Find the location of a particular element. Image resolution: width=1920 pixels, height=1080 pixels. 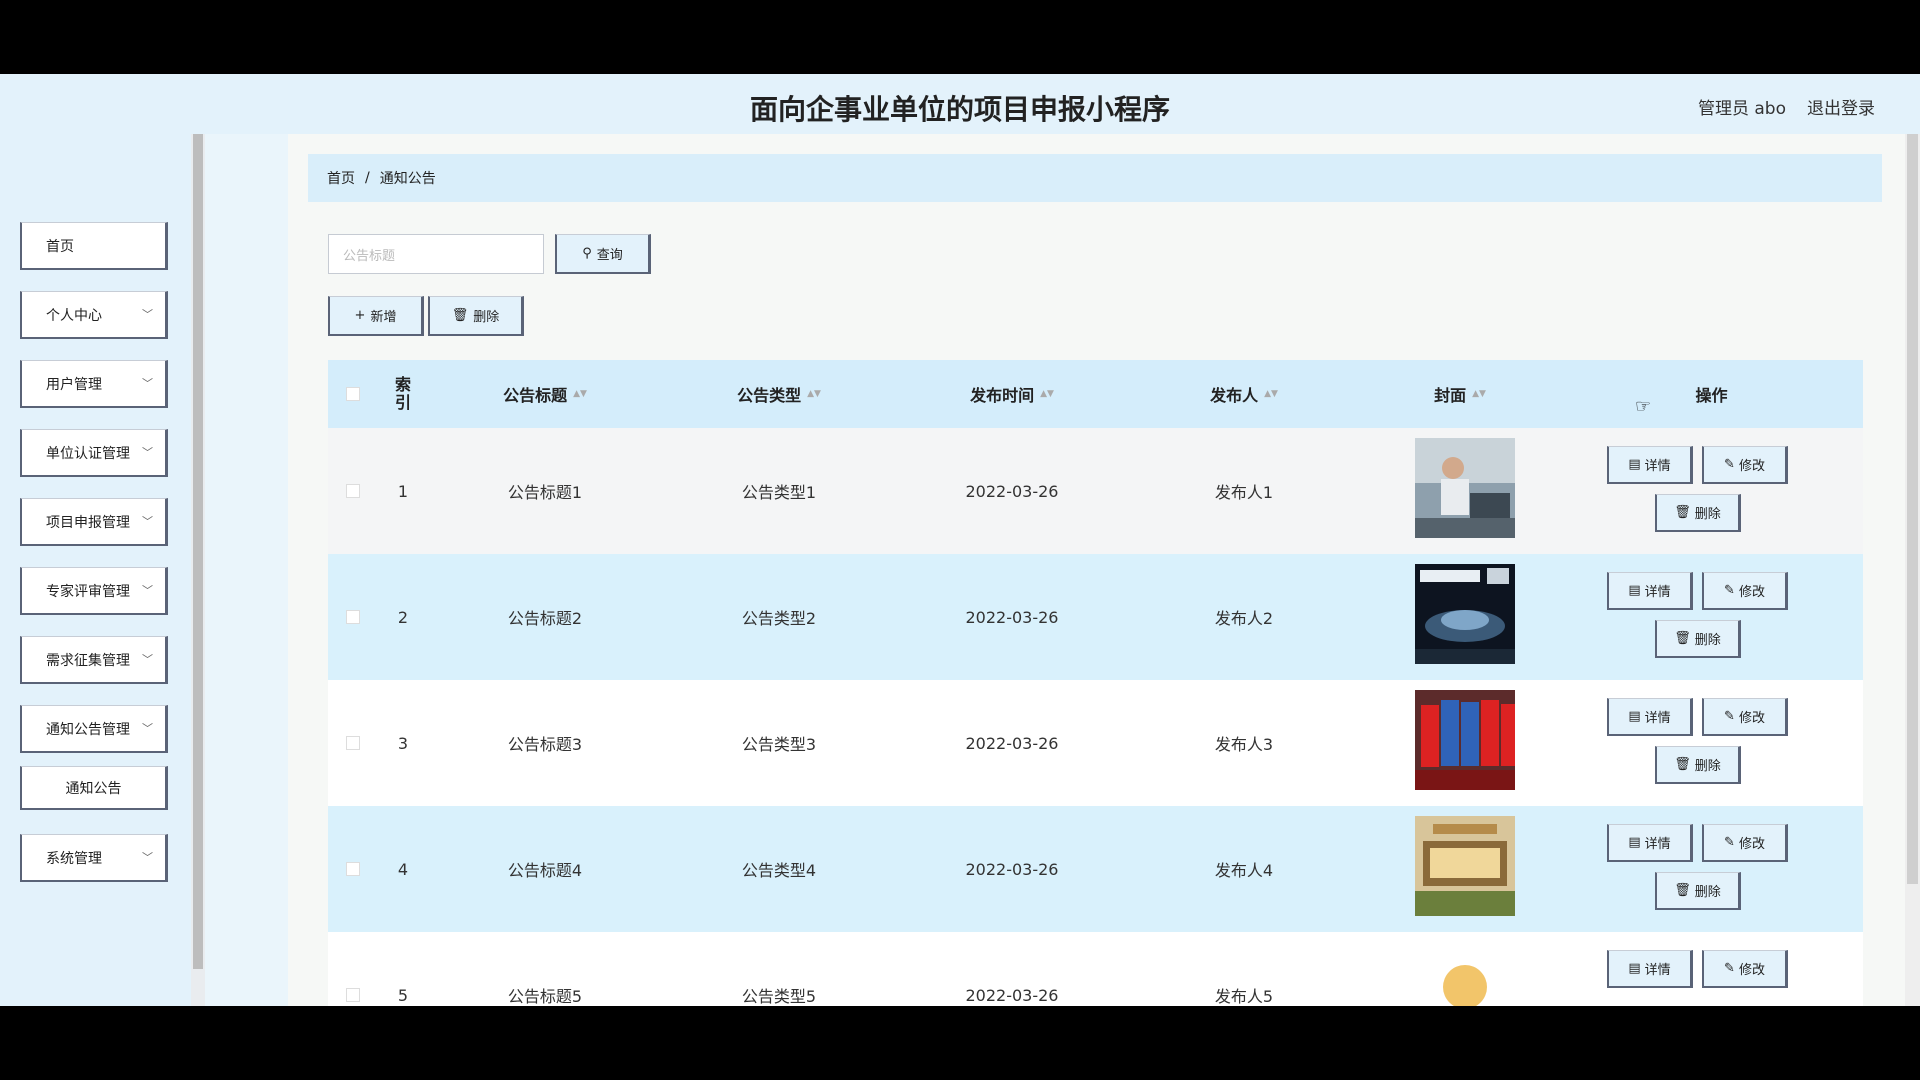

sidebar-item-user-management: 用户管理 ﹀ is located at coordinates (94, 384).